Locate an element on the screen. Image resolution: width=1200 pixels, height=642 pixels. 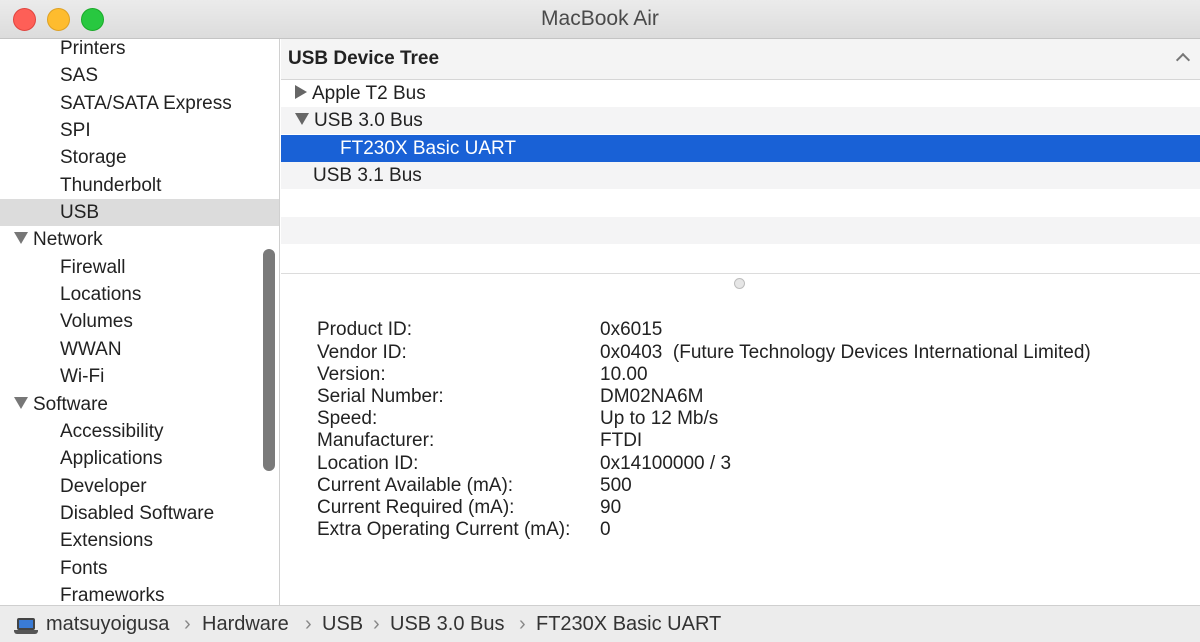
detail-key: Serial Number: is located at coordinates (380, 396).